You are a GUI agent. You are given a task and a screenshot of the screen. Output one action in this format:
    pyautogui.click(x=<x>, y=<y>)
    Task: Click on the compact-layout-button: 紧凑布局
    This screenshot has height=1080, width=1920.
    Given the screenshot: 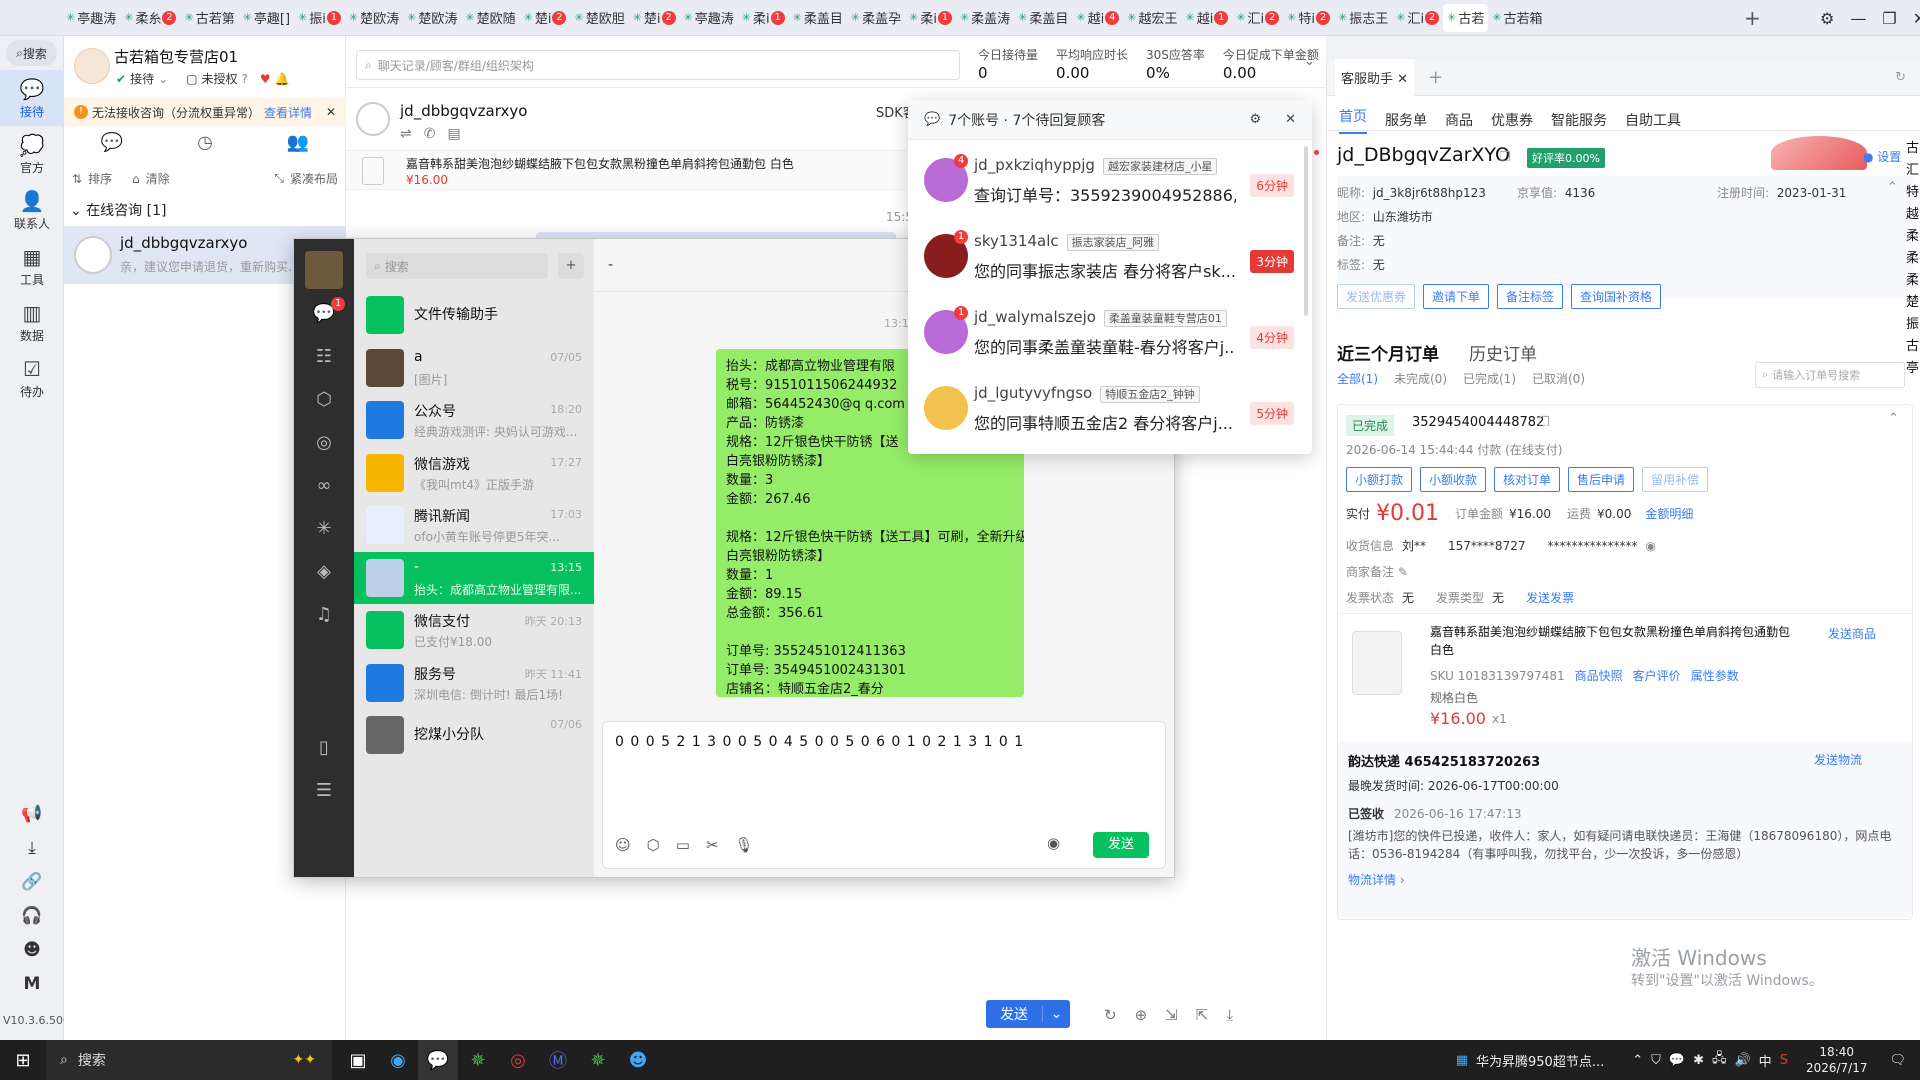 What is the action you would take?
    pyautogui.click(x=314, y=178)
    